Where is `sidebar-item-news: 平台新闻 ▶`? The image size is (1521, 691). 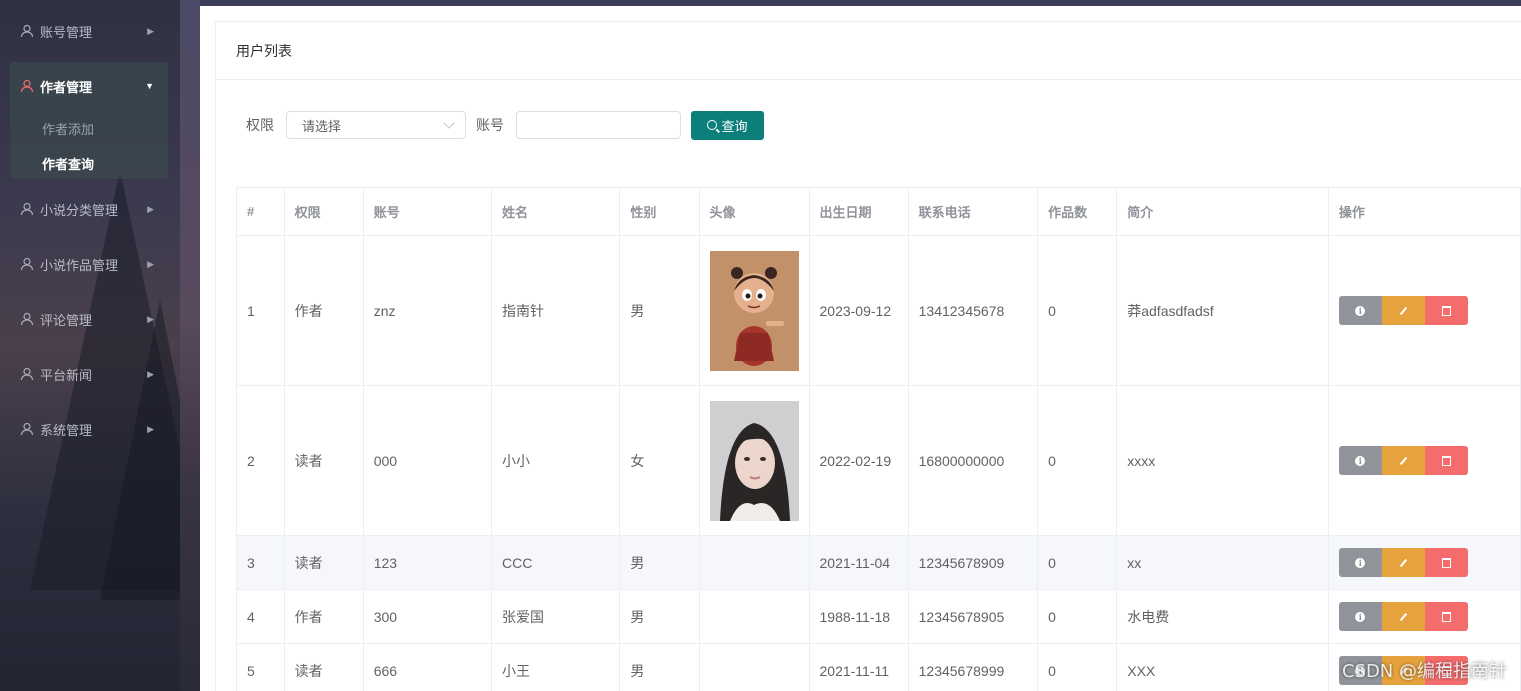
sidebar-item-news: 平台新闻 ▶ is located at coordinates (84, 374).